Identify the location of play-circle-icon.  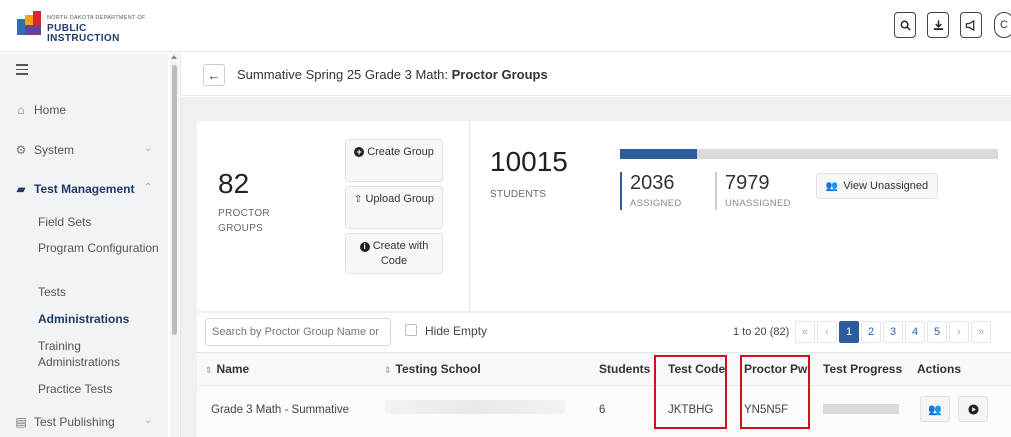
(973, 409).